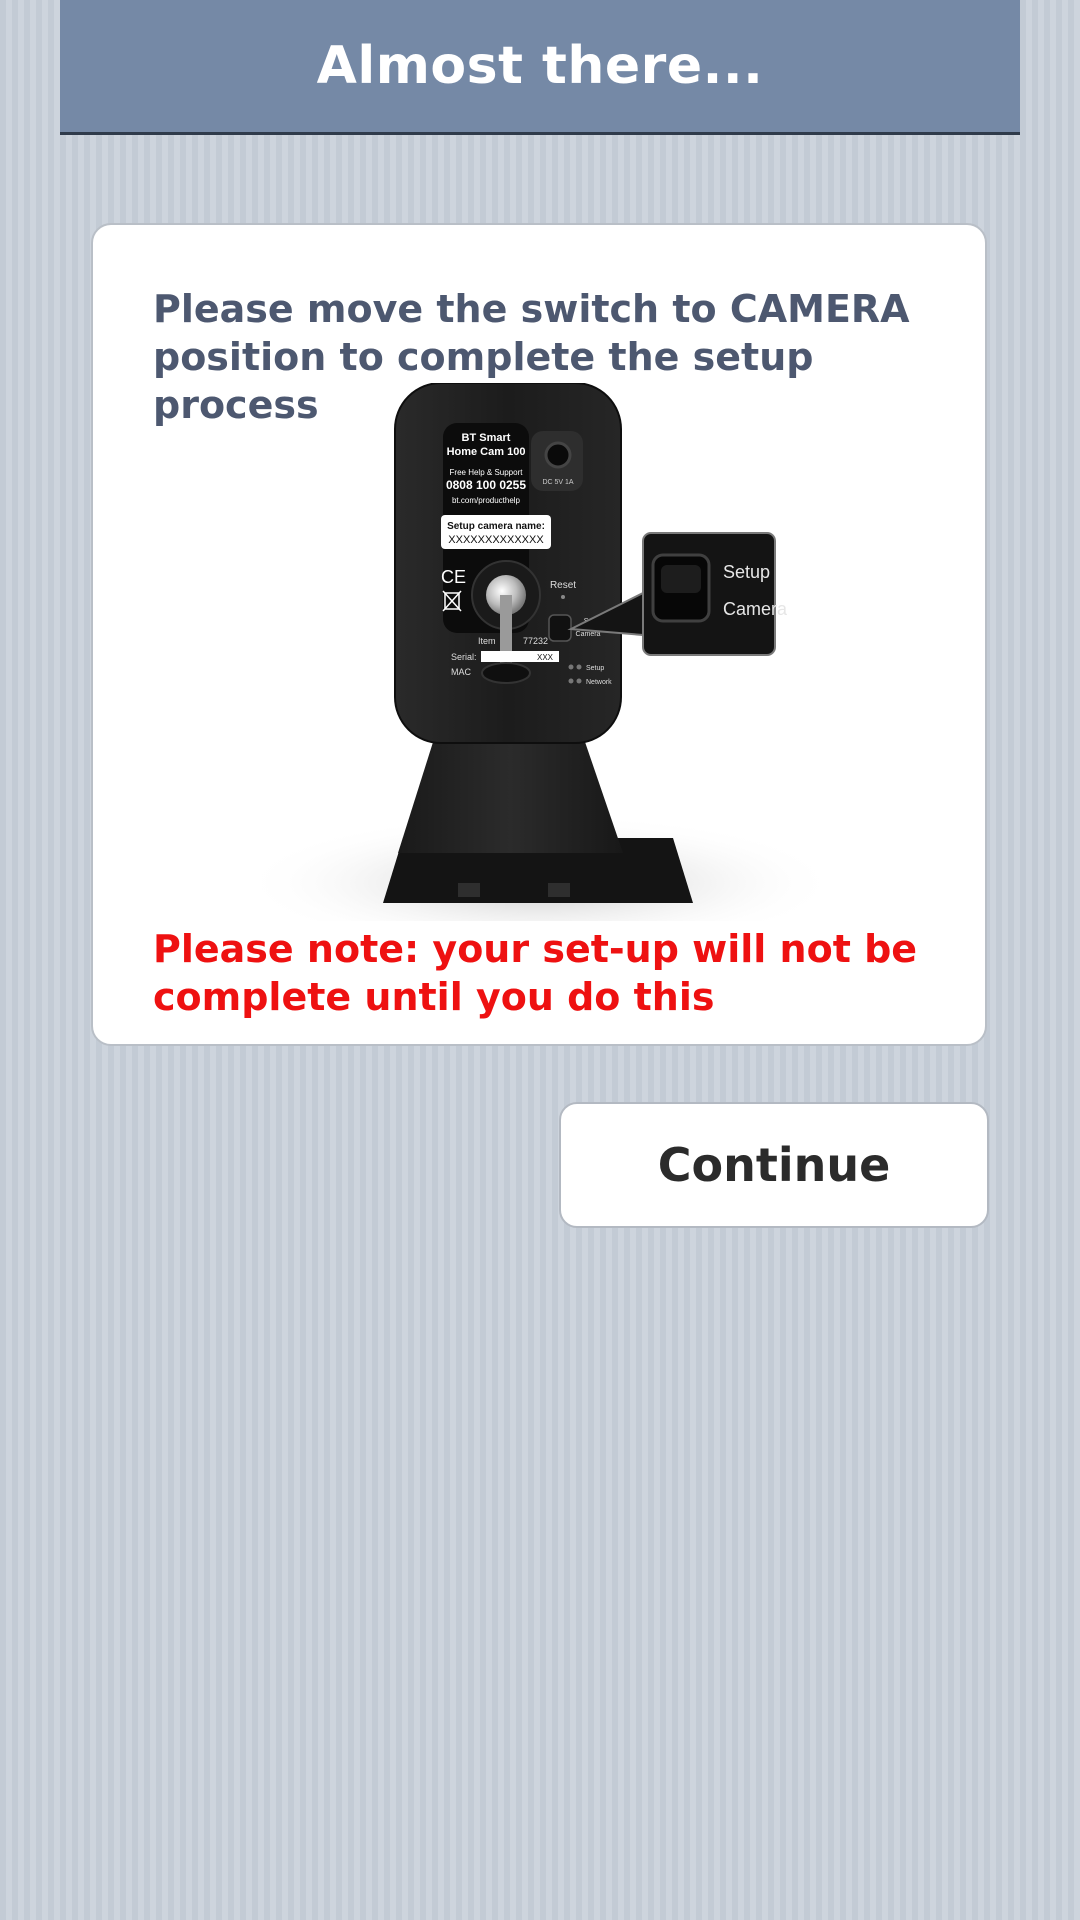 Image resolution: width=1080 pixels, height=1920 pixels. I want to click on continue-label: Continue, so click(774, 1165).